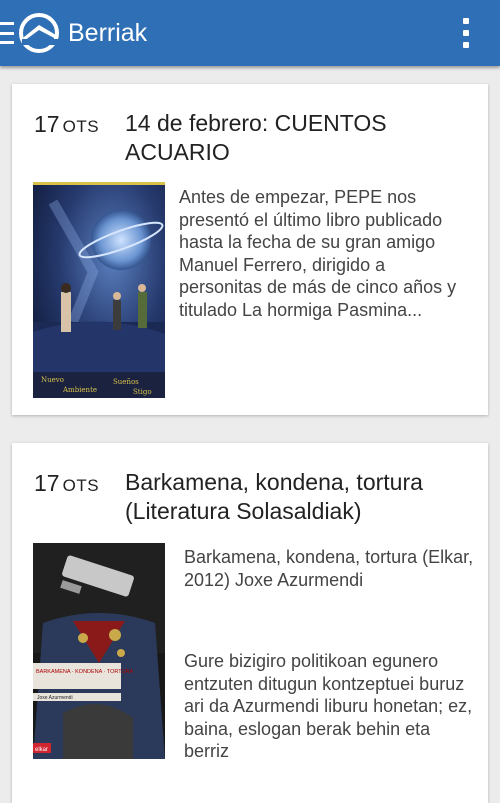 This screenshot has width=500, height=803. What do you see at coordinates (7, 33) in the screenshot?
I see `menu-icon` at bounding box center [7, 33].